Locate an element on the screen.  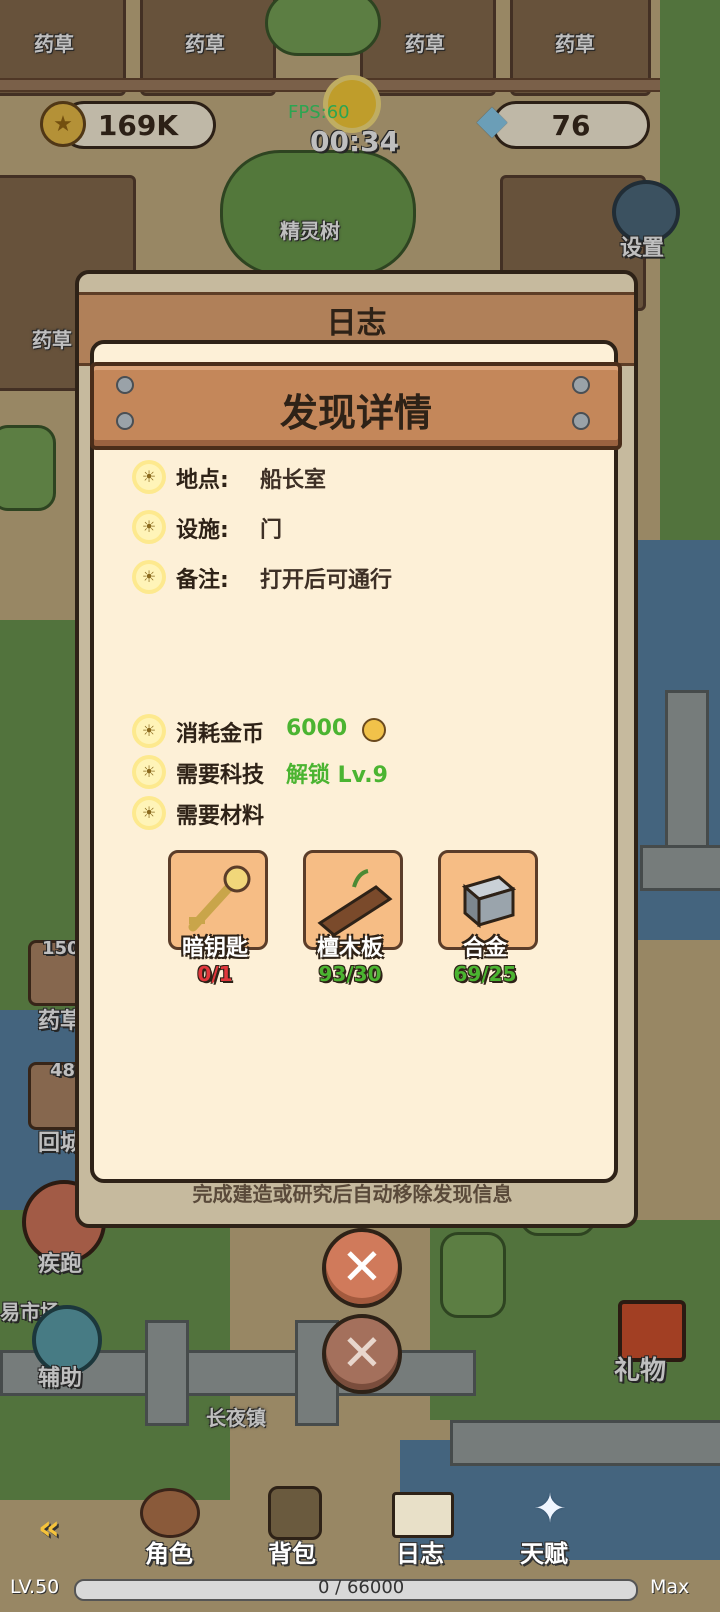
talent-wings-icon: ✦ is located at coordinates (550, 1509).